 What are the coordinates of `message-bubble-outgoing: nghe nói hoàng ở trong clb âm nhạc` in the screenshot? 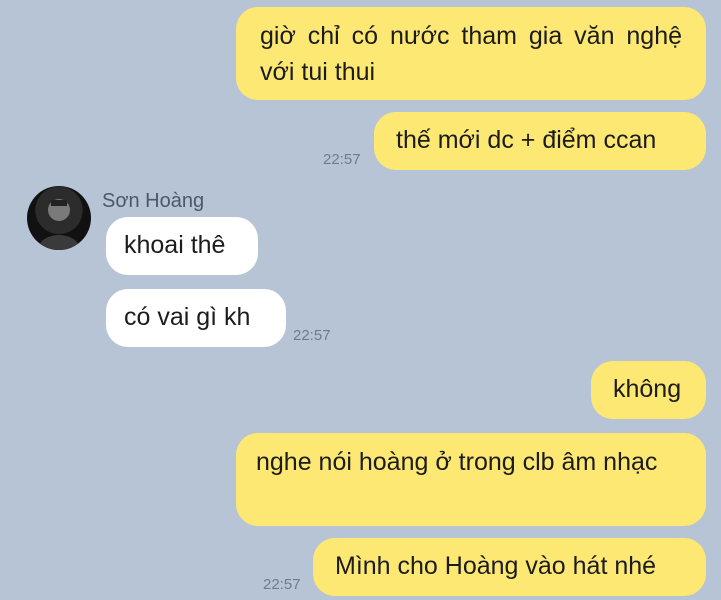 It's located at (471, 479).